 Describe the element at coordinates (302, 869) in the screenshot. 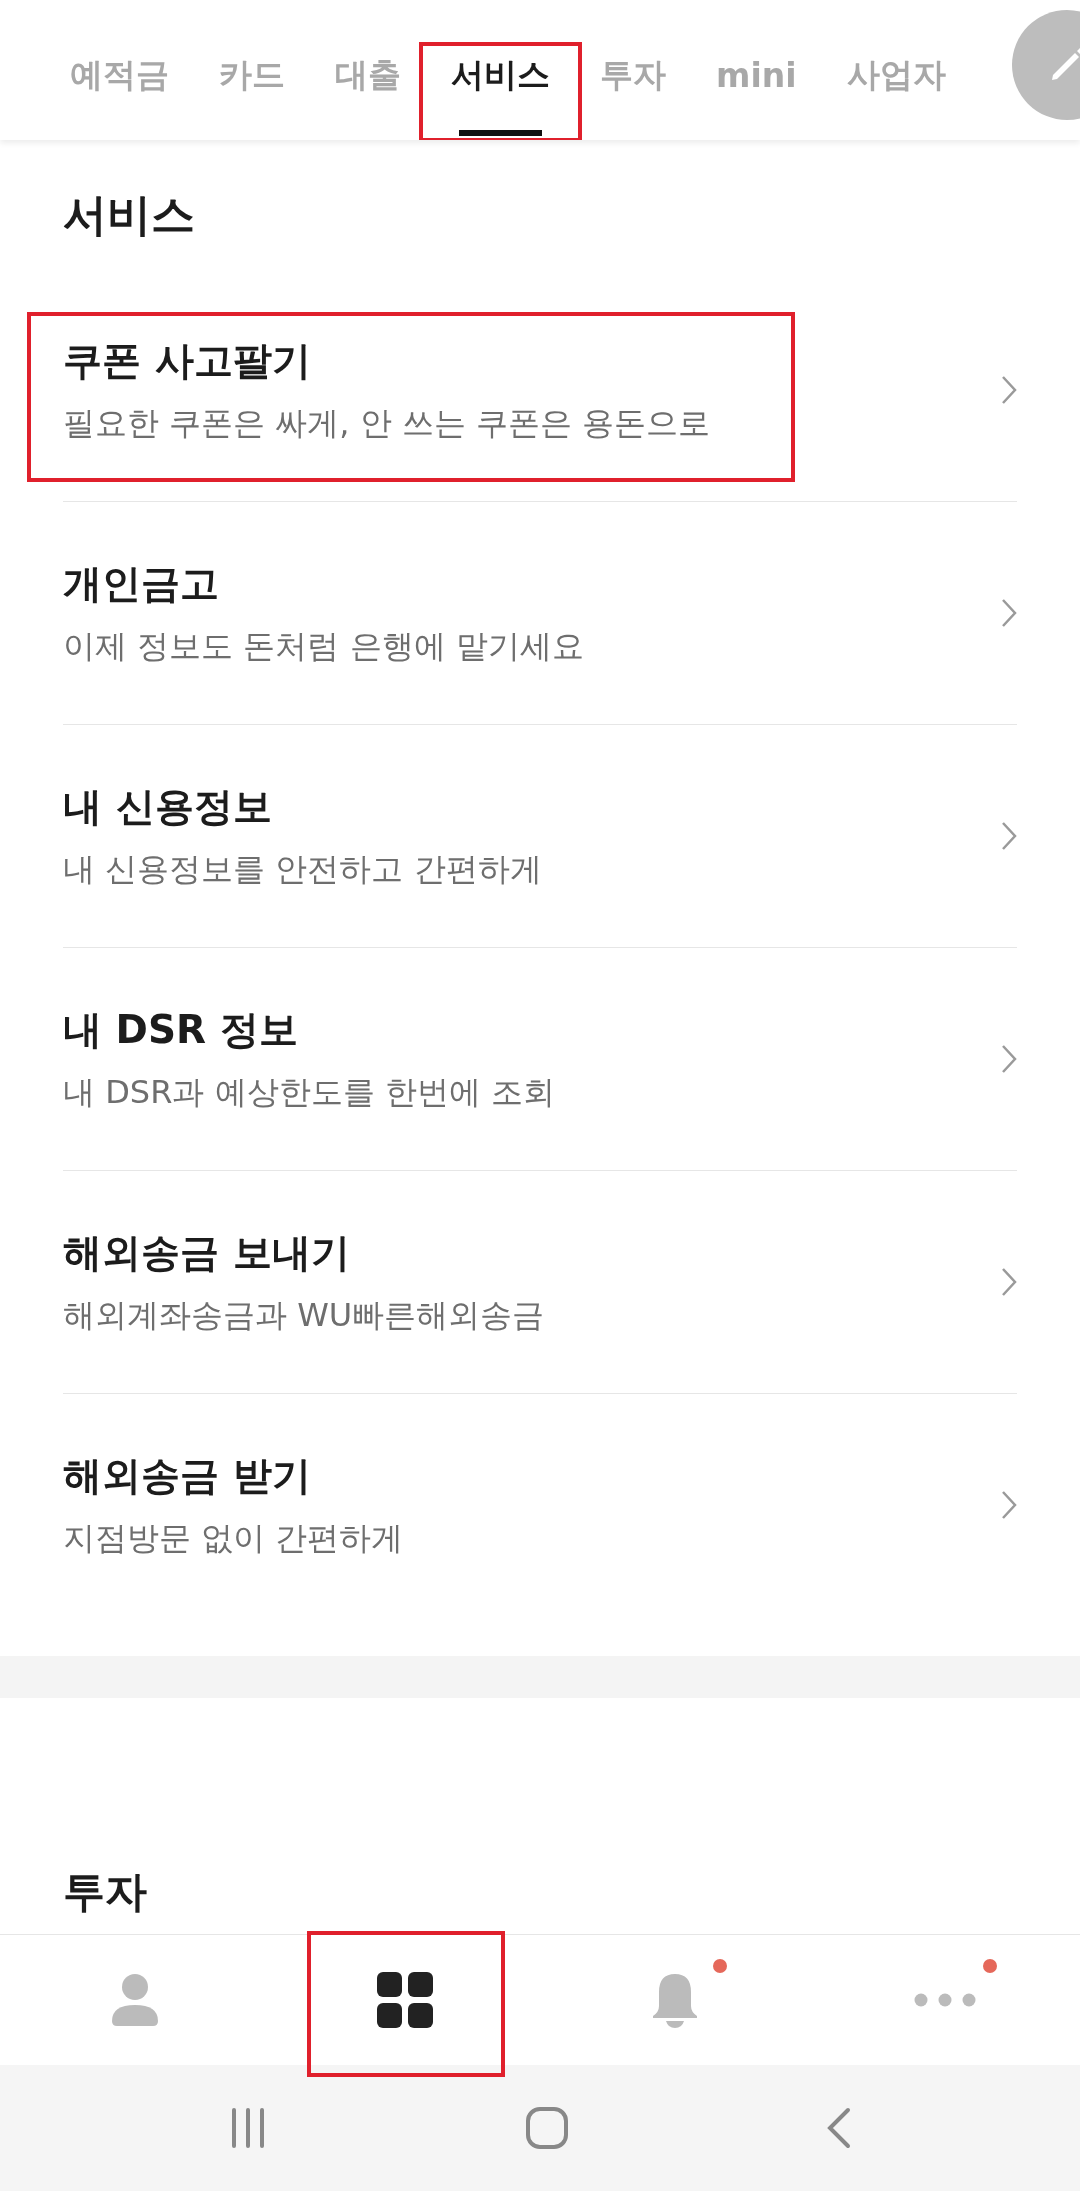

I see `item-subtitle: 내 신용정보를 안전하고 간편하게` at that location.